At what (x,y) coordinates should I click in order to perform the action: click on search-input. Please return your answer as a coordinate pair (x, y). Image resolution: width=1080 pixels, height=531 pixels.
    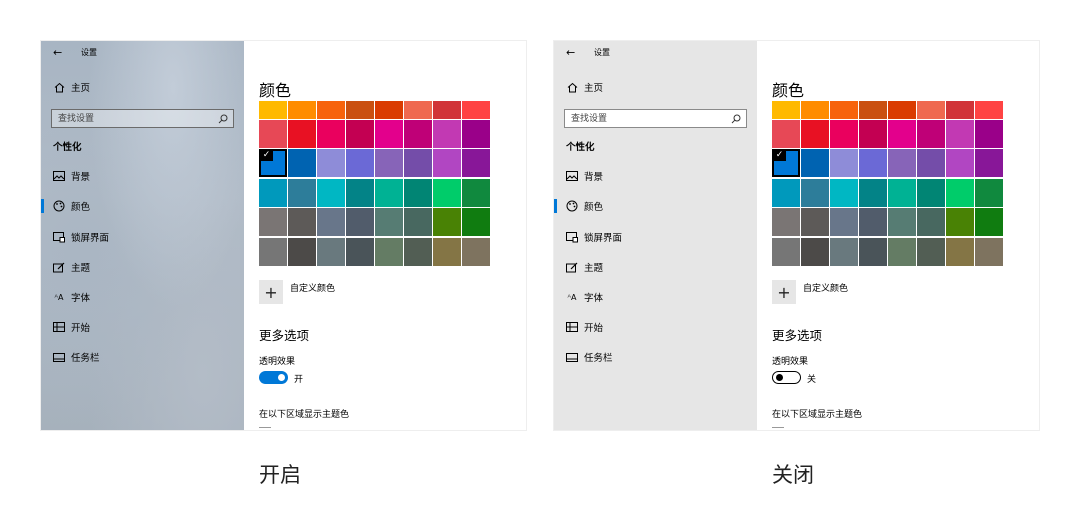
    Looking at the image, I should click on (645, 118).